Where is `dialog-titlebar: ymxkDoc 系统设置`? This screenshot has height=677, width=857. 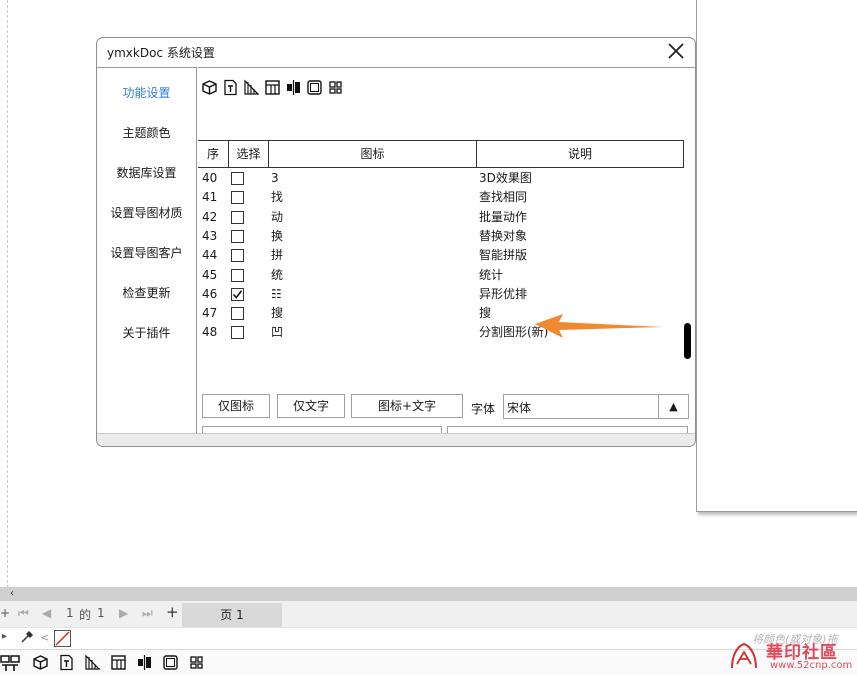 dialog-titlebar: ymxkDoc 系统设置 is located at coordinates (396, 52).